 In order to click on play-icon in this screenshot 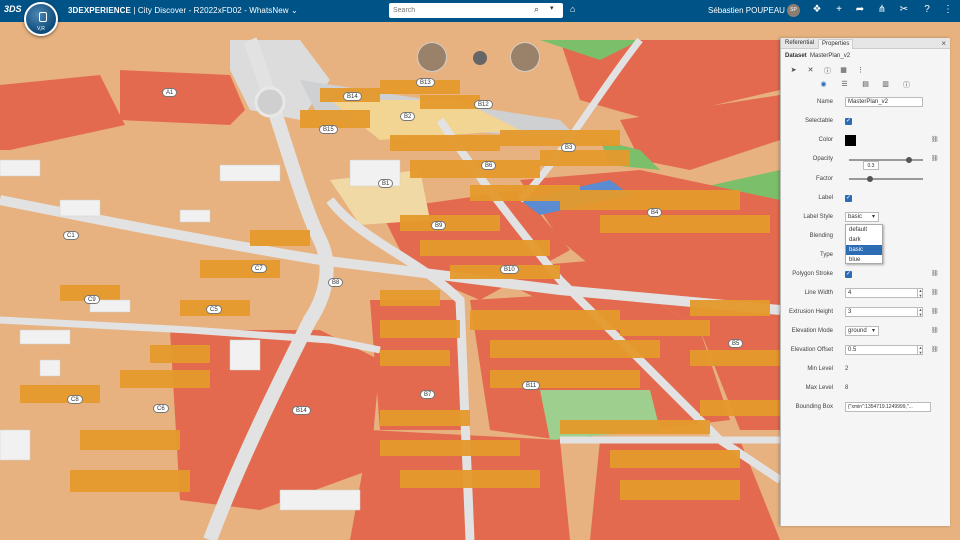, I will do `click(43, 17)`.